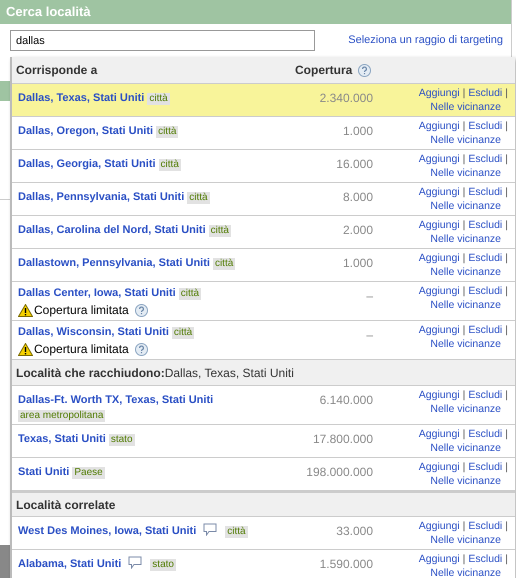 The height and width of the screenshot is (578, 516). What do you see at coordinates (263, 441) in the screenshot?
I see `result-row: Texas, Stati Uniti stato 17.800.000 Aggiungi | Escludi | Nelle vicinanze` at bounding box center [263, 441].